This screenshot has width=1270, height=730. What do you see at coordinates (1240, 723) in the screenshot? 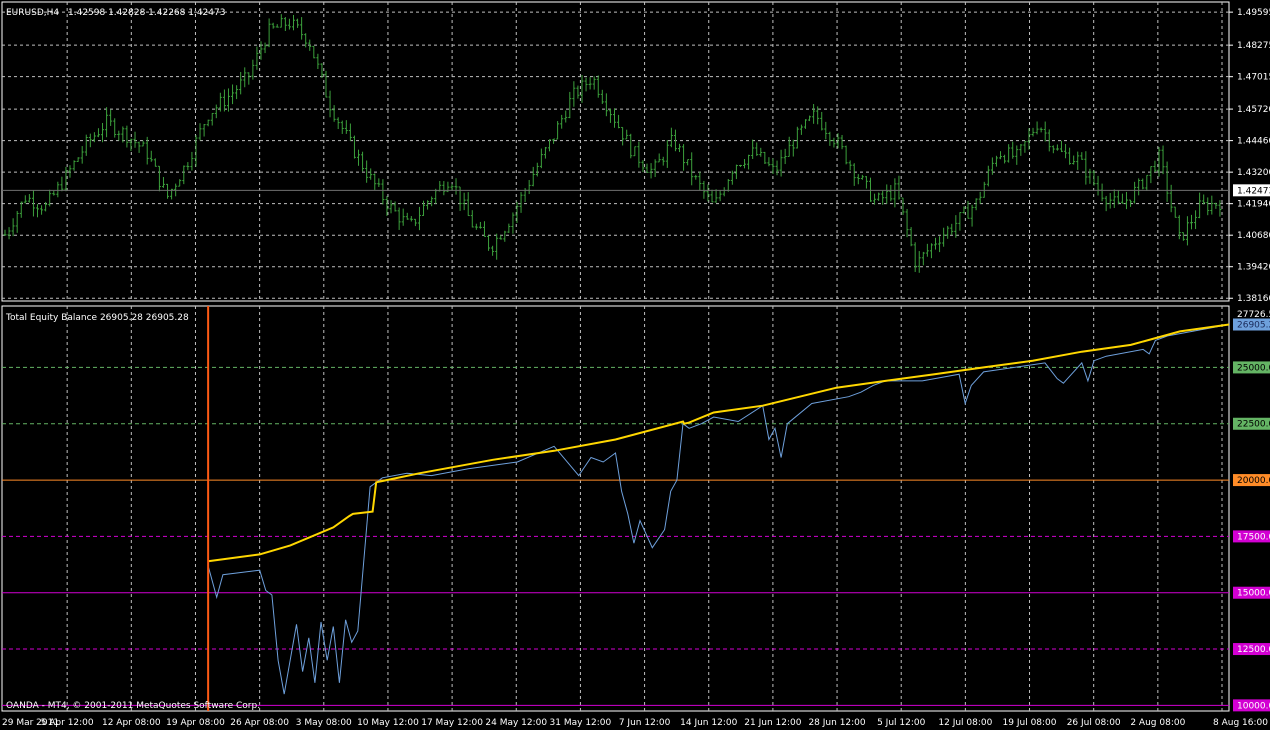
I see `time-tick-label: 8 Aug 16:00` at bounding box center [1240, 723].